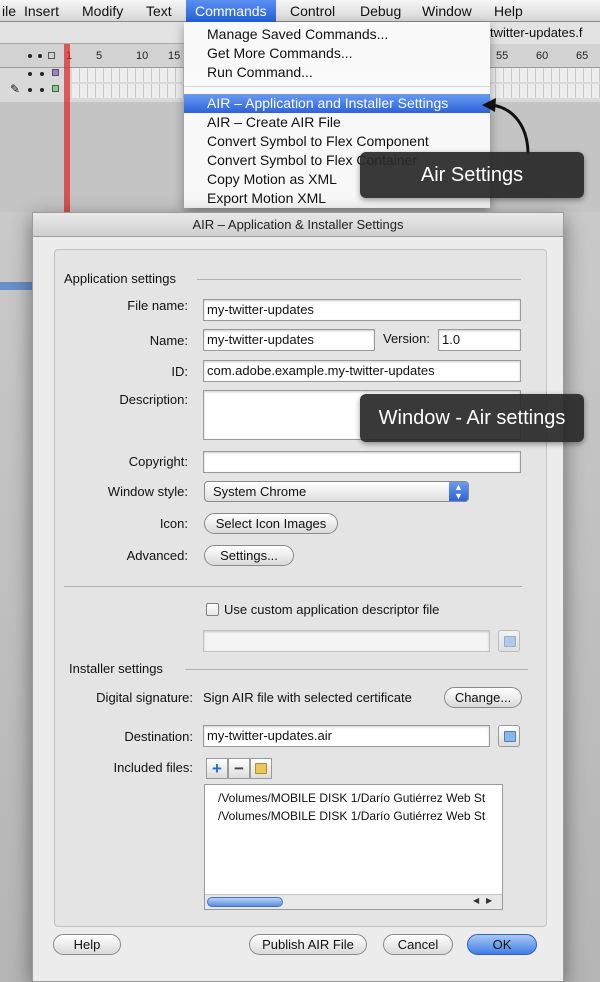  Describe the element at coordinates (362, 462) in the screenshot. I see `copyright-field` at that location.